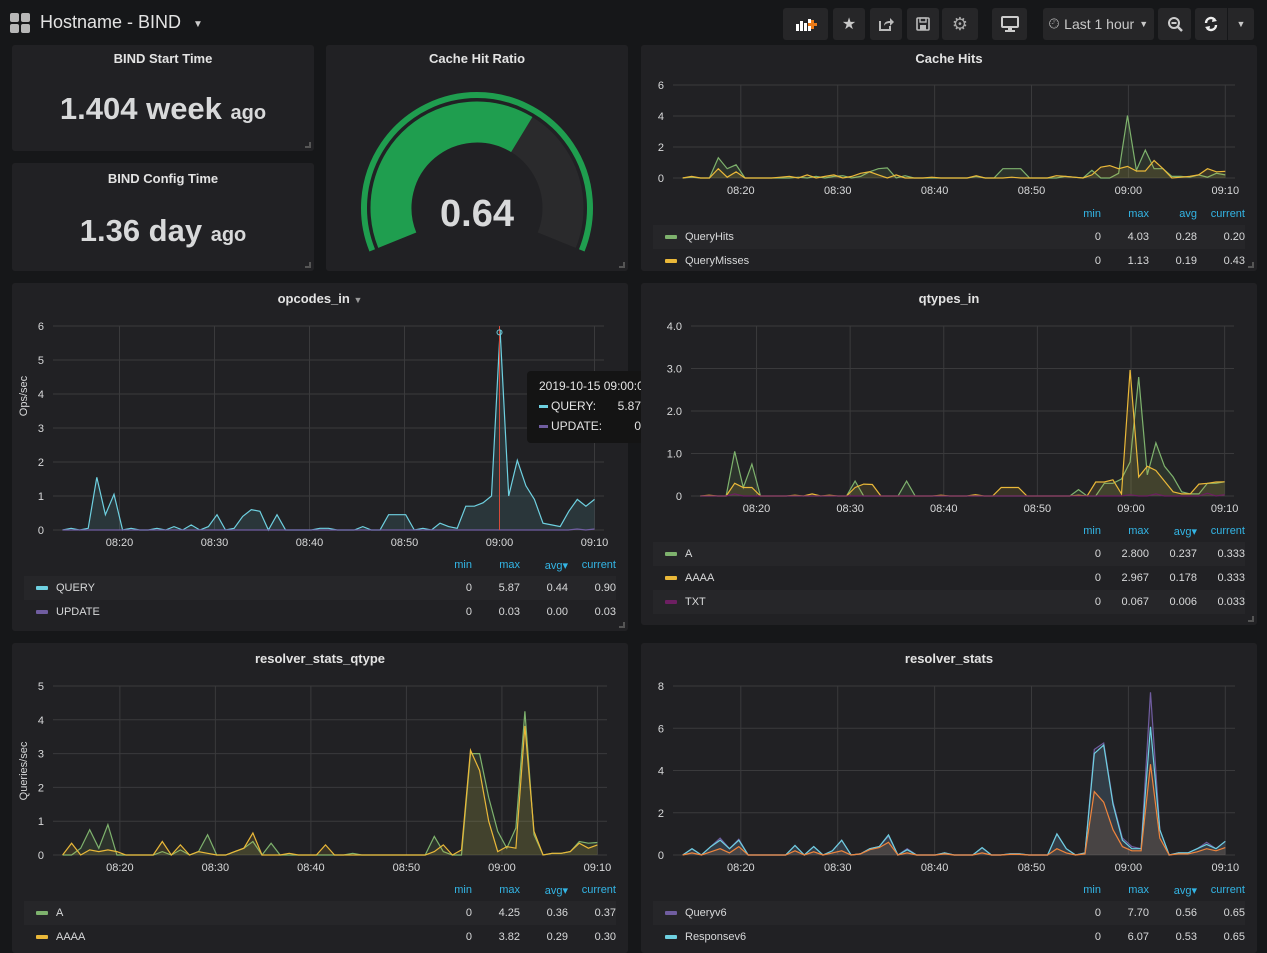  I want to click on series-name: QUERY, so click(240, 588).